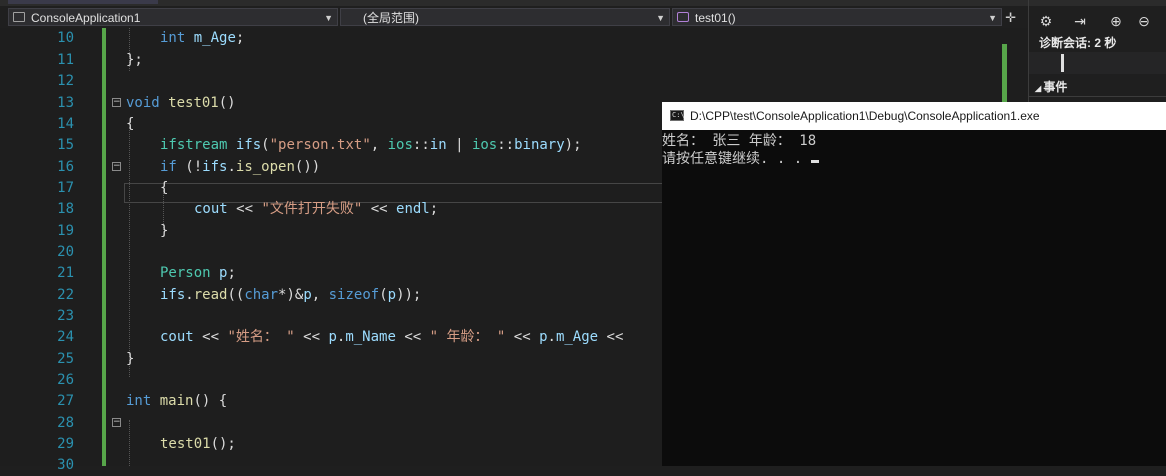  I want to click on console-prompt-text: 请按任意键继续. . ., so click(736, 159).